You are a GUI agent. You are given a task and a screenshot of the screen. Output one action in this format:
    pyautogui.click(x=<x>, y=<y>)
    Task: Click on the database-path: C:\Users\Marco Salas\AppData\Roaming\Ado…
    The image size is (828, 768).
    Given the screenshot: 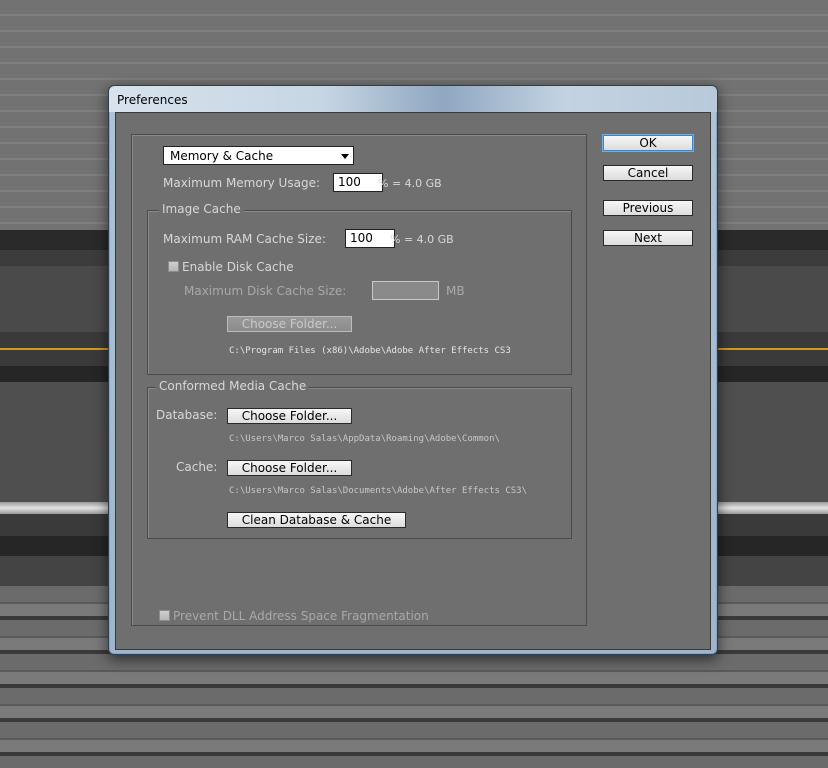 What is the action you would take?
    pyautogui.click(x=364, y=439)
    